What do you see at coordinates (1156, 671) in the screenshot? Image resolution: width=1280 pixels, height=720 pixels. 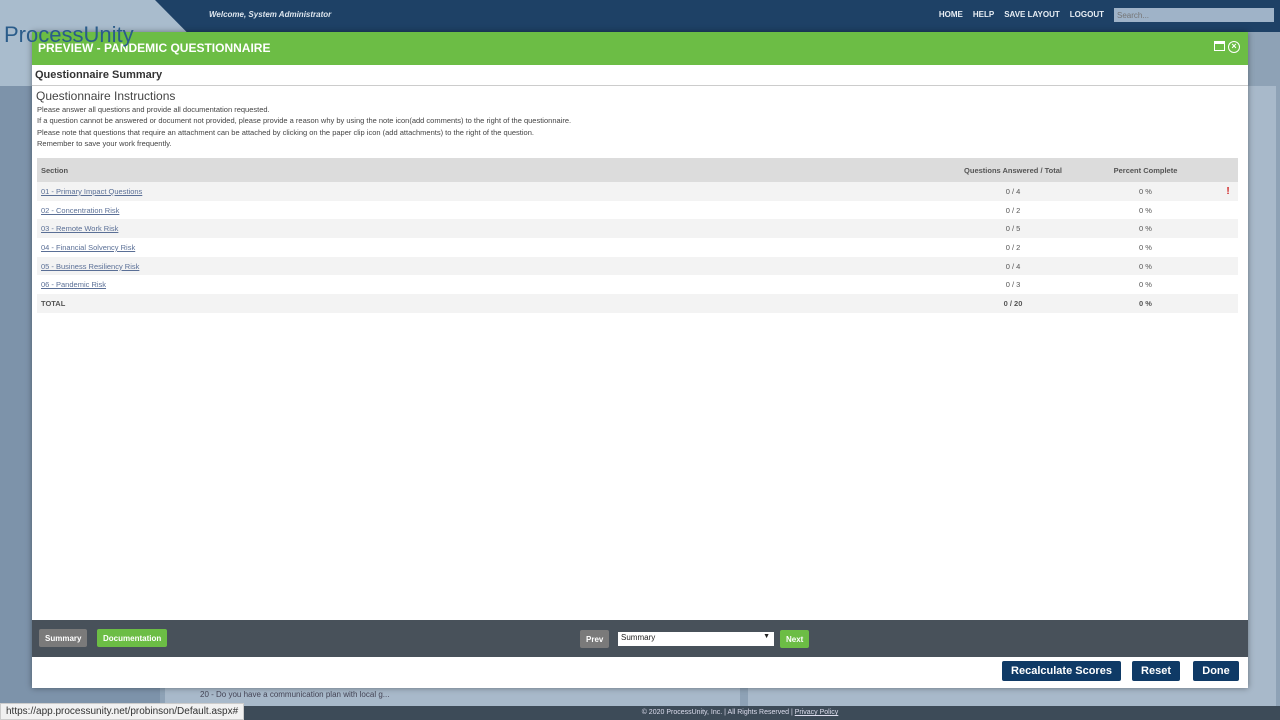 I see `reset-button: Reset` at bounding box center [1156, 671].